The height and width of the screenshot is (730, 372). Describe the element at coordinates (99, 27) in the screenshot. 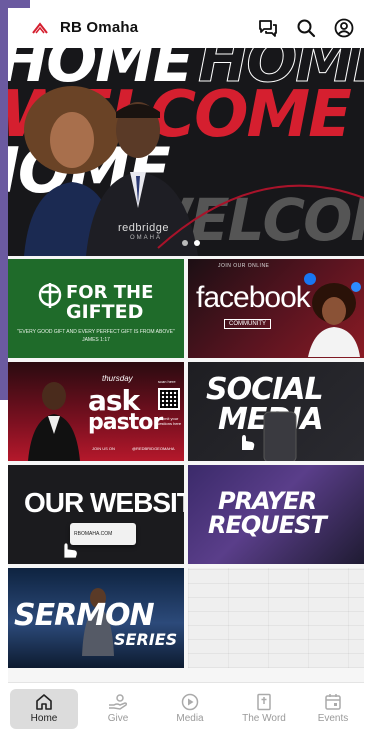

I see `app-title: RB Omaha` at that location.